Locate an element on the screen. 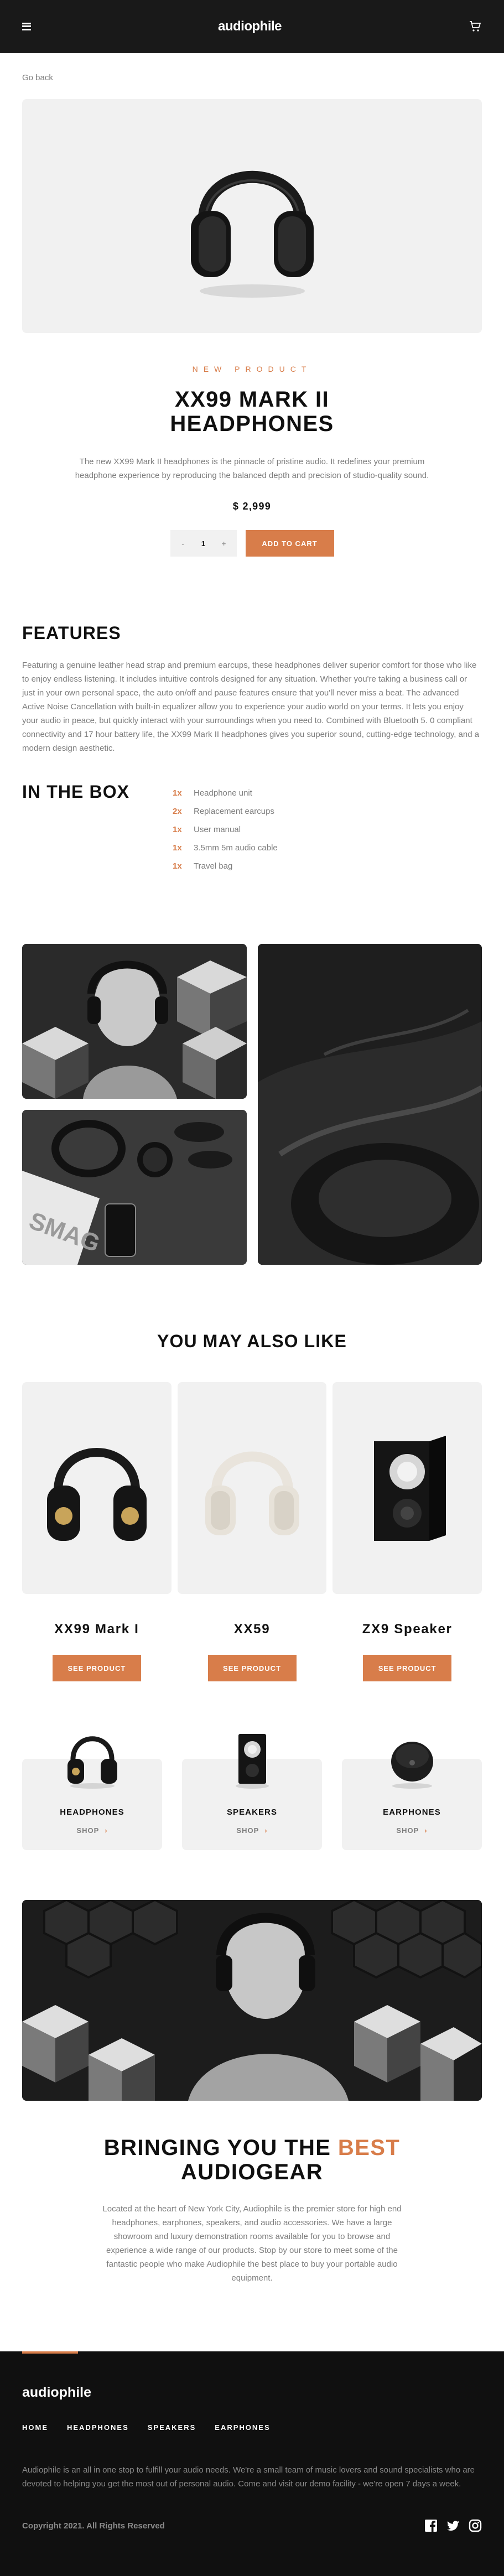 Image resolution: width=504 pixels, height=2576 pixels. in-the-box-heading: IN THE BOX is located at coordinates (76, 792).